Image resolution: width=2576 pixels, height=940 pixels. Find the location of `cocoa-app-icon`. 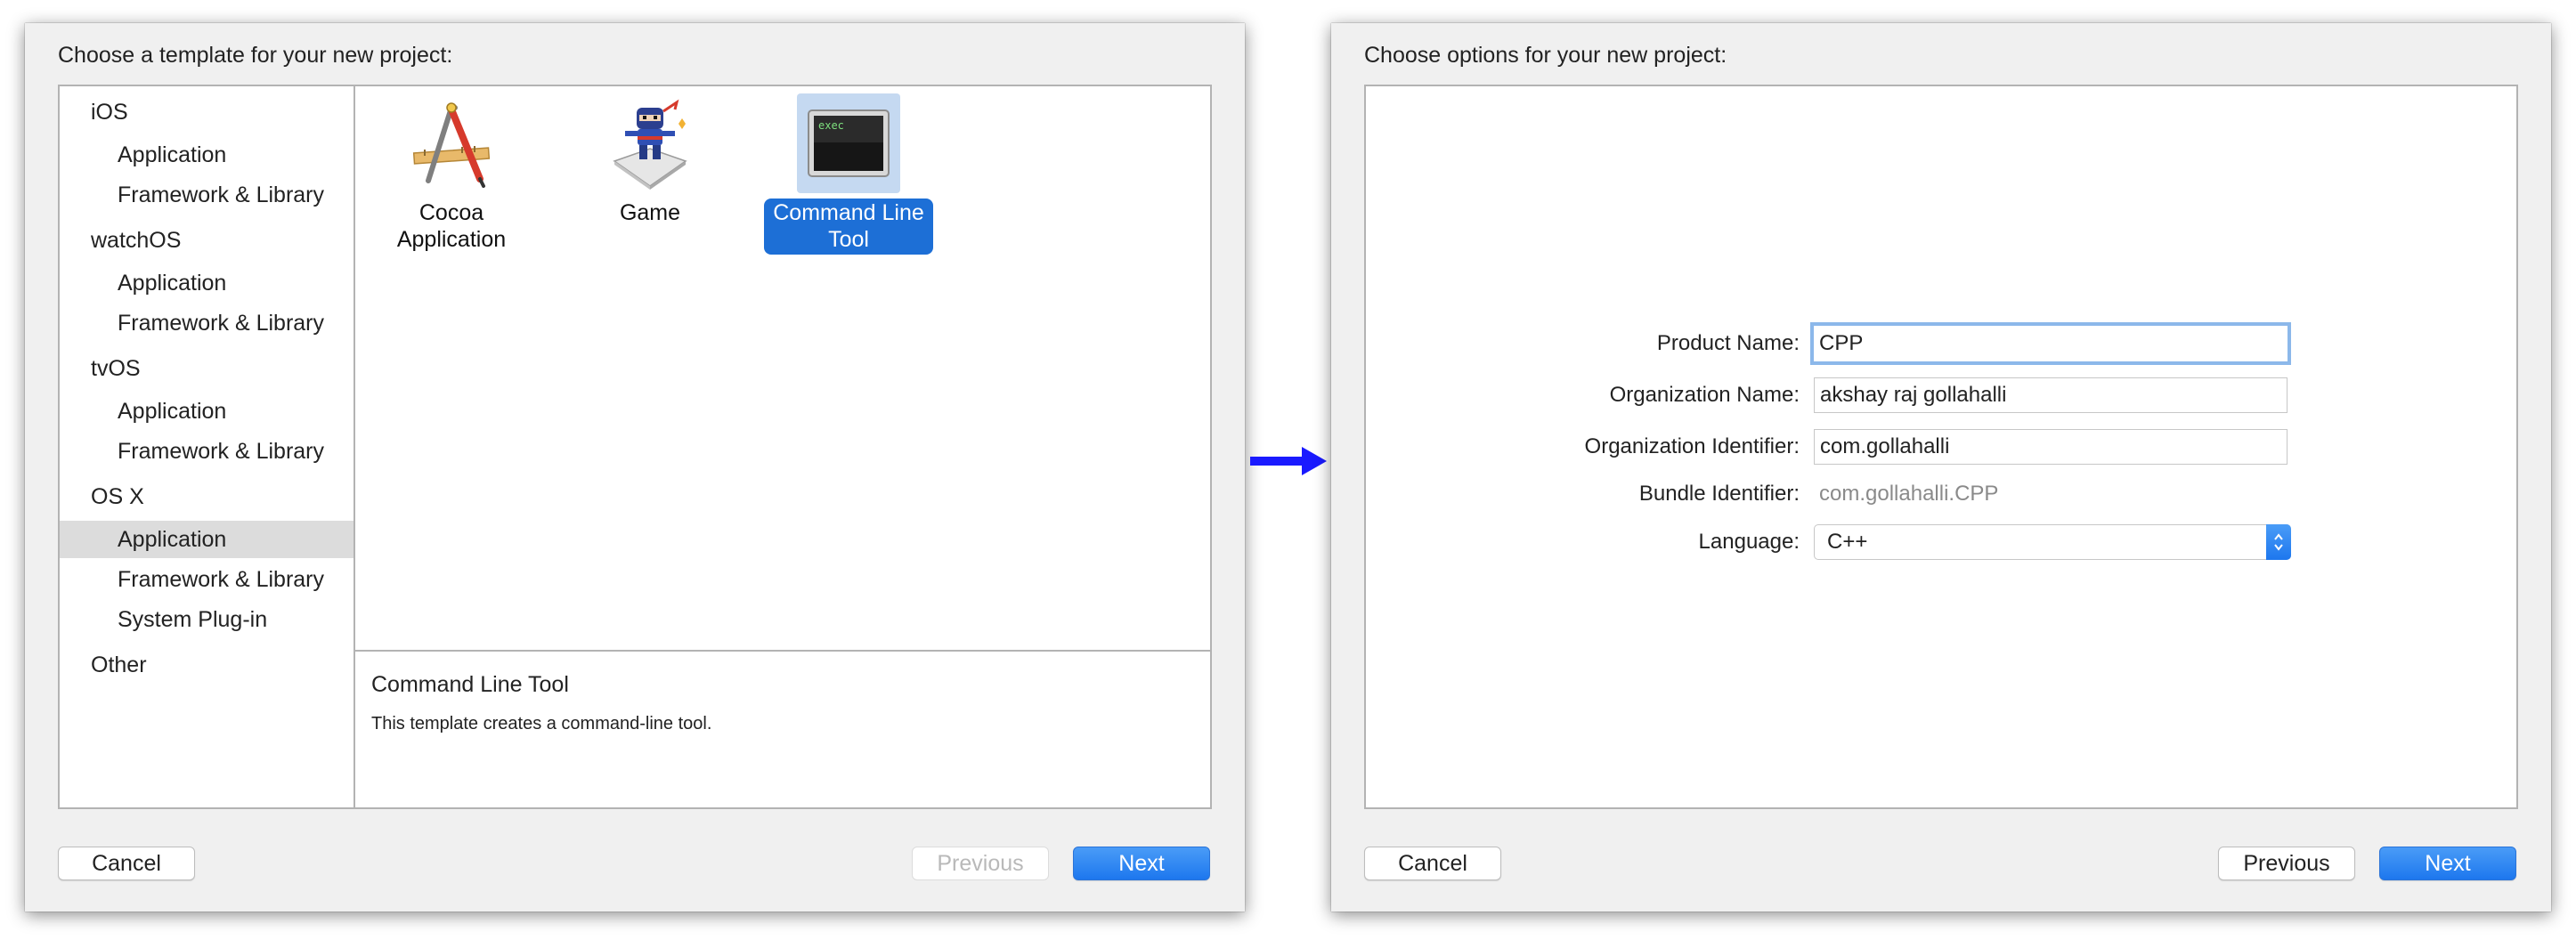

cocoa-app-icon is located at coordinates (451, 143).